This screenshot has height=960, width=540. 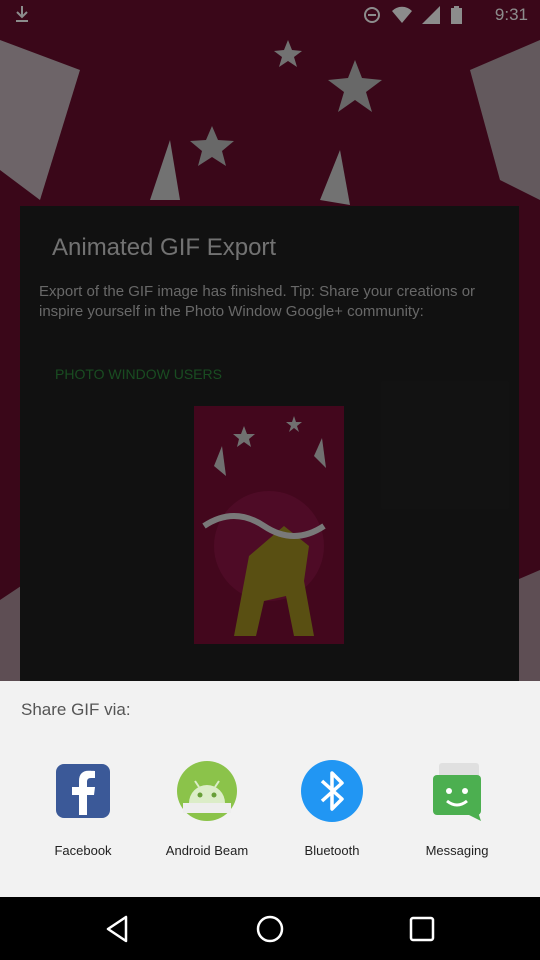 I want to click on share-app-facebook: Facebook, so click(x=83, y=808).